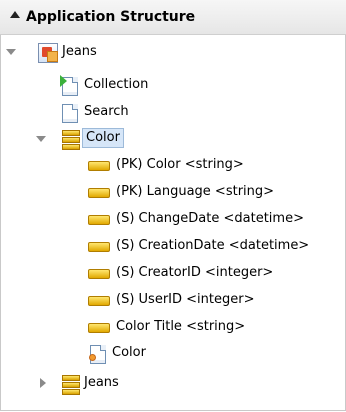 This screenshot has height=412, width=346. Describe the element at coordinates (70, 113) in the screenshot. I see `search-document-icon` at that location.